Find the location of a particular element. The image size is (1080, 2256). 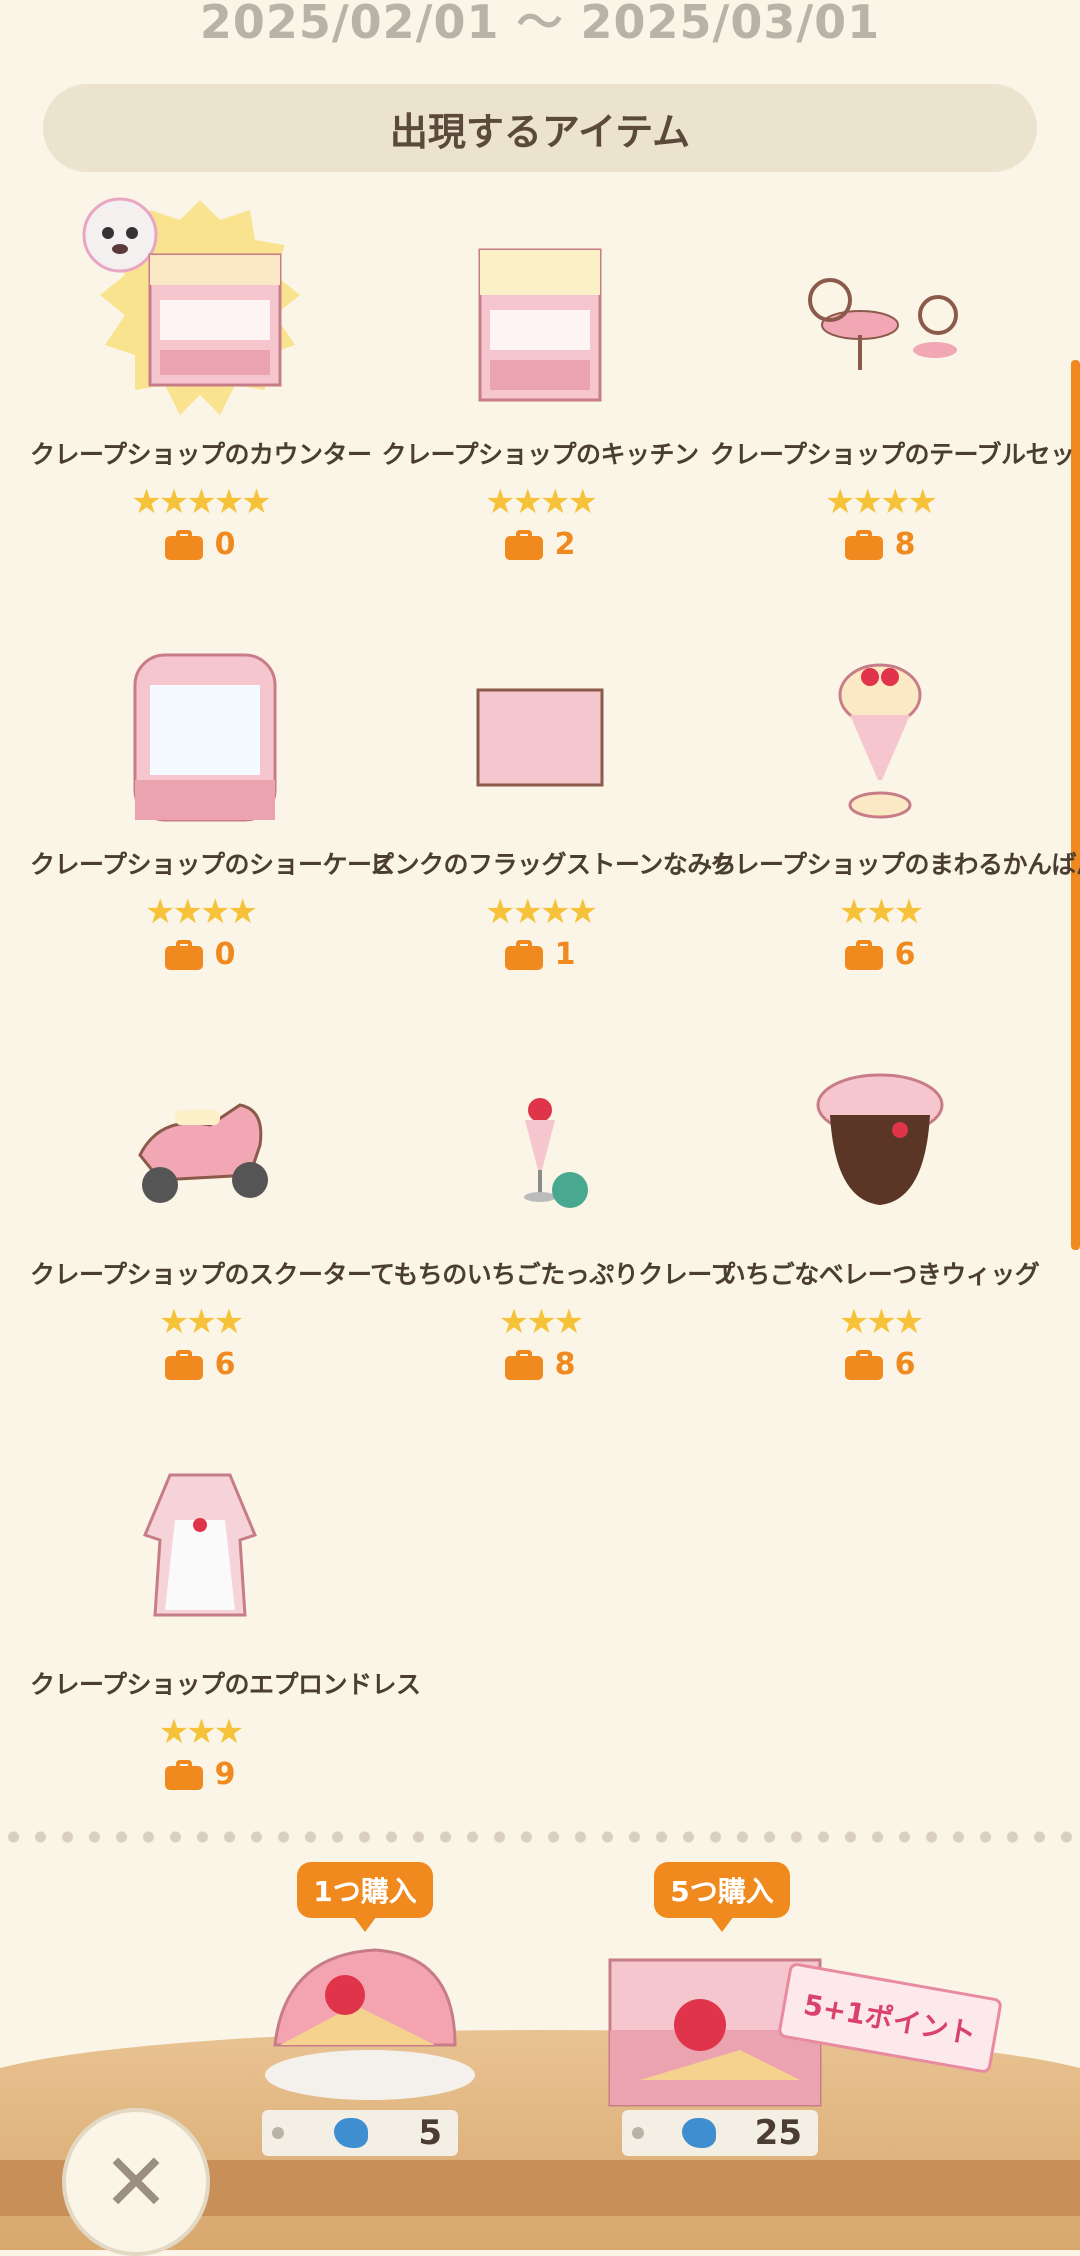

item-card: クレープショップのキッチン ★★★★ 2 is located at coordinates (540, 385).